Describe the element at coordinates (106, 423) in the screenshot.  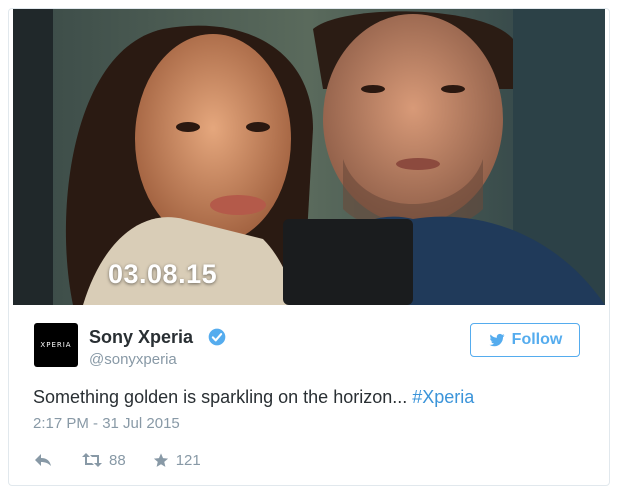
I see `tweet-timestamp: 2:17 PM - 31 Jul 2015` at that location.